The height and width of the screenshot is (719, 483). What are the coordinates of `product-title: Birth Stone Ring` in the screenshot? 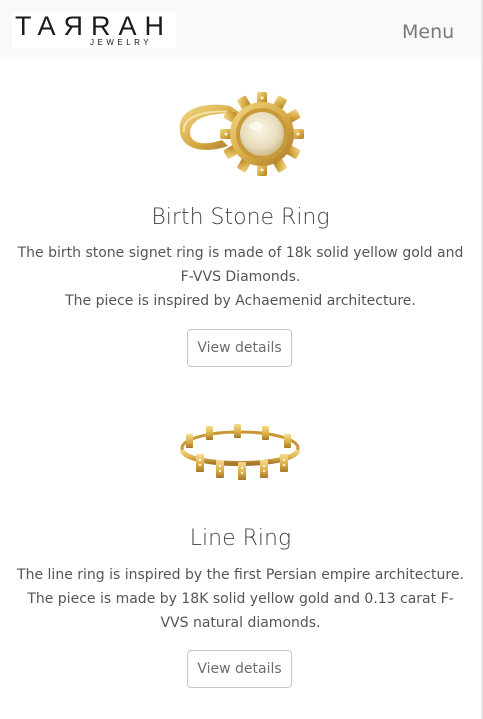 It's located at (240, 217).